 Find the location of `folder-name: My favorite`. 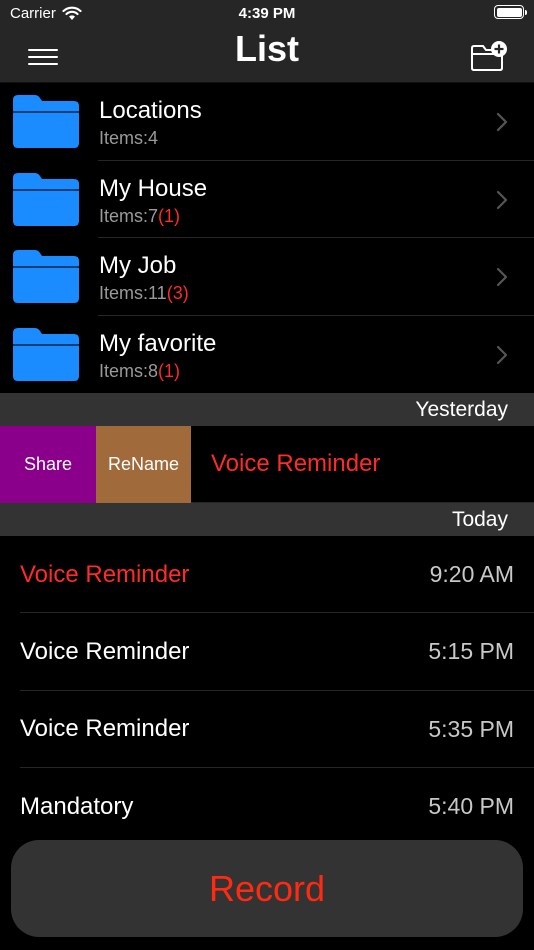

folder-name: My favorite is located at coordinates (158, 343).